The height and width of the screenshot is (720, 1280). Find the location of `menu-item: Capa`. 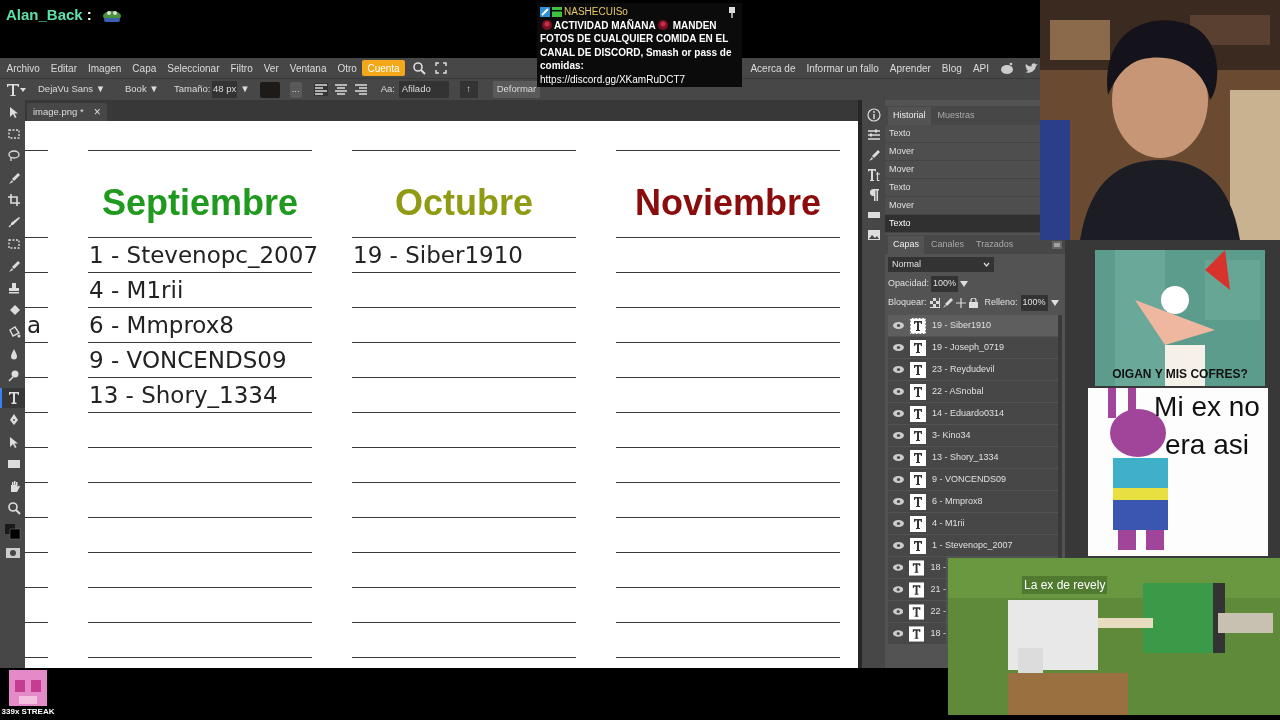

menu-item: Capa is located at coordinates (144, 68).